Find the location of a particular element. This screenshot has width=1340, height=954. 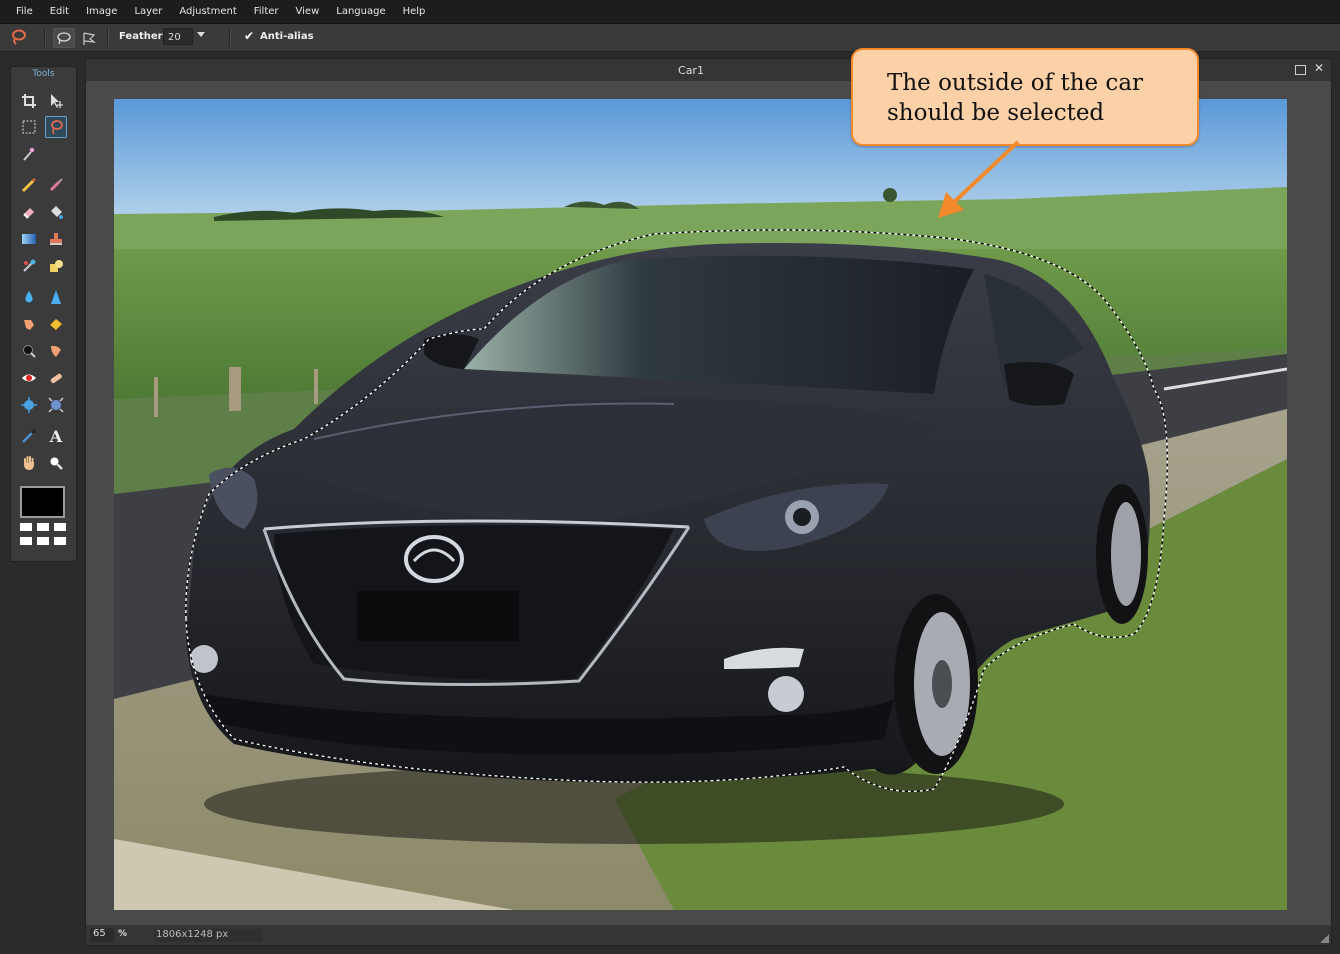

menu-view: View is located at coordinates (308, 11).